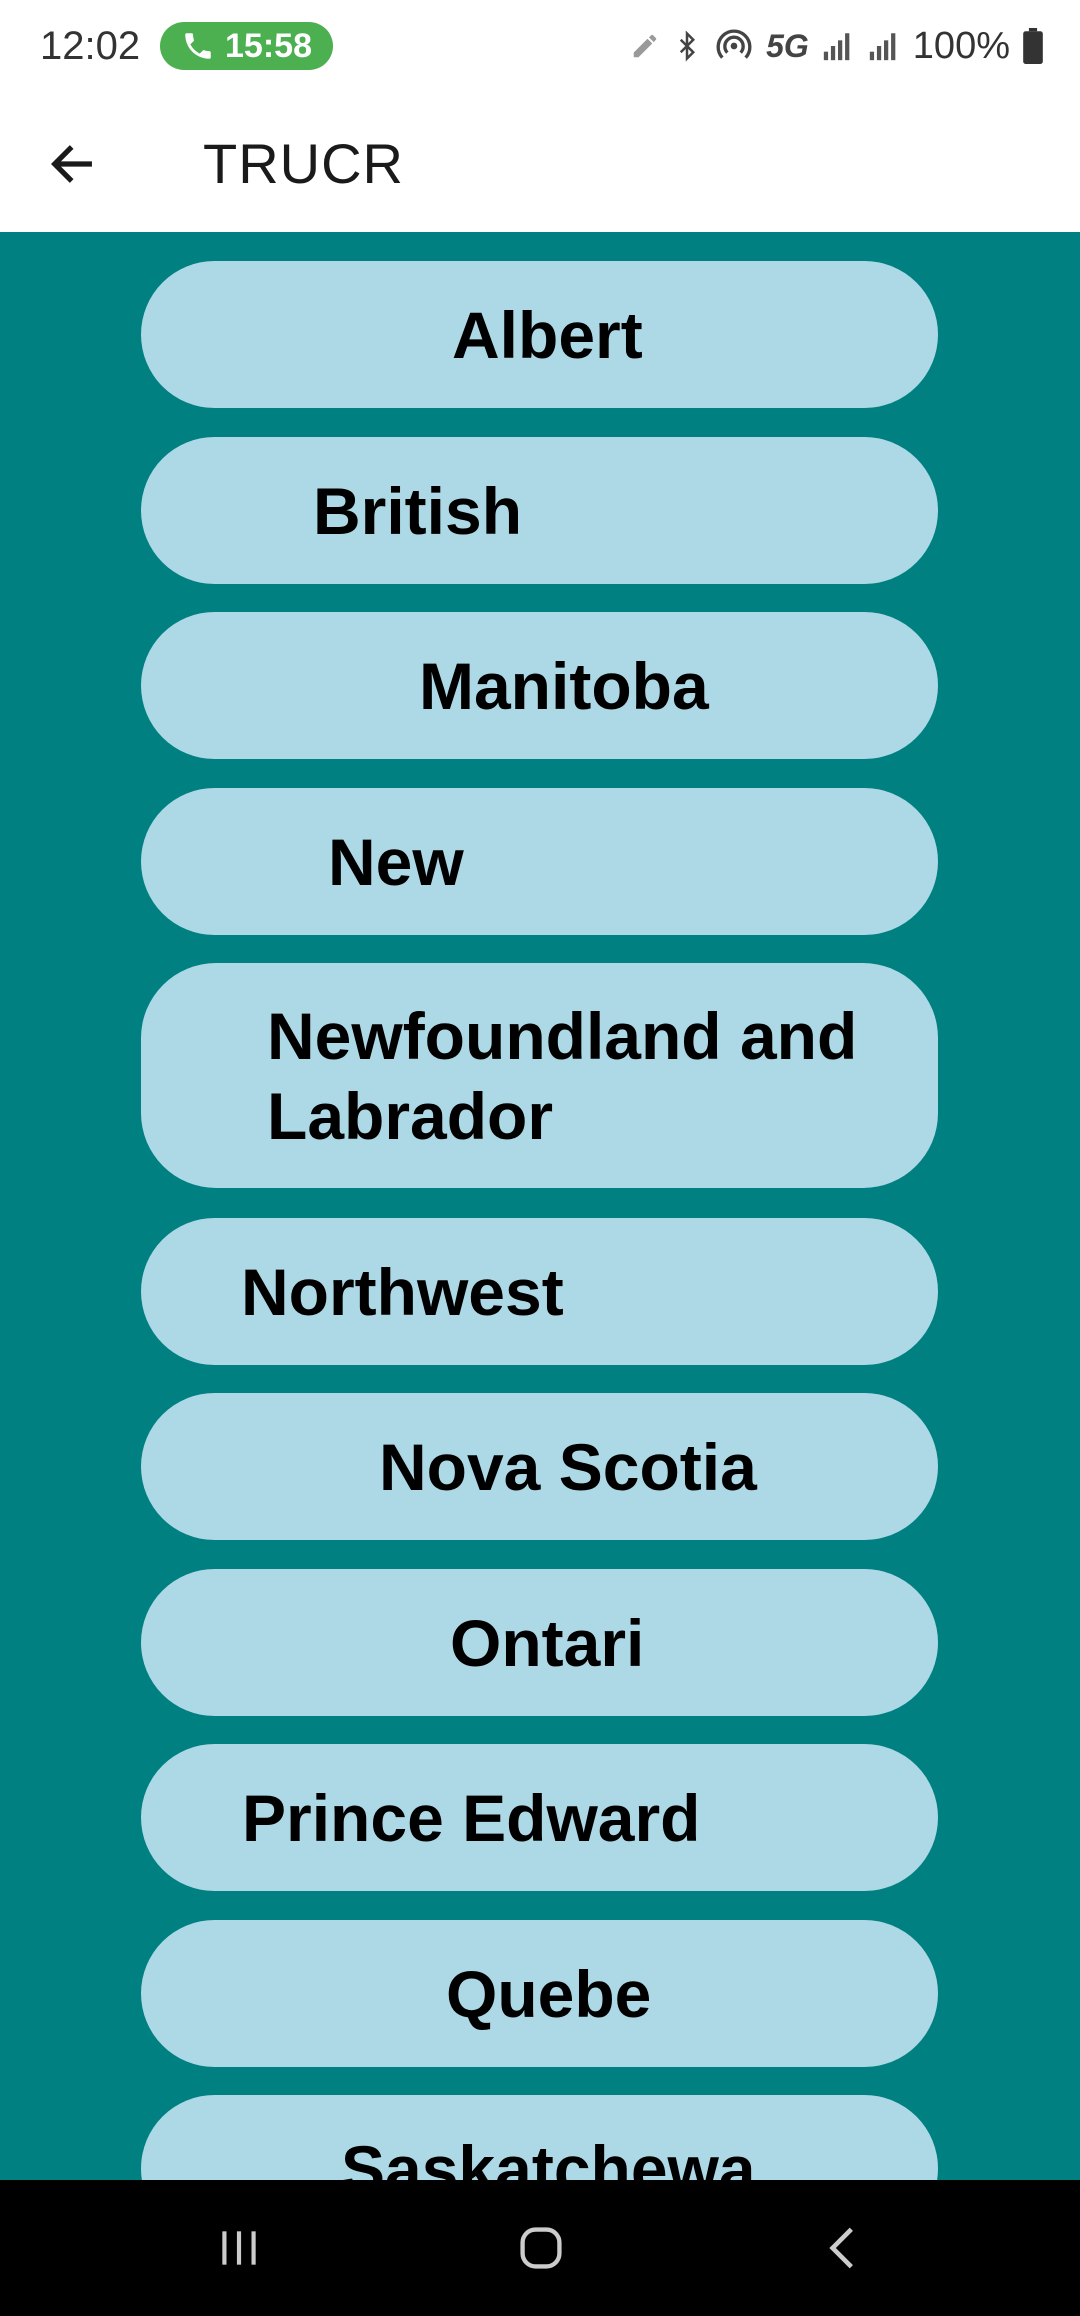  I want to click on bluetooth-icon, so click(687, 46).